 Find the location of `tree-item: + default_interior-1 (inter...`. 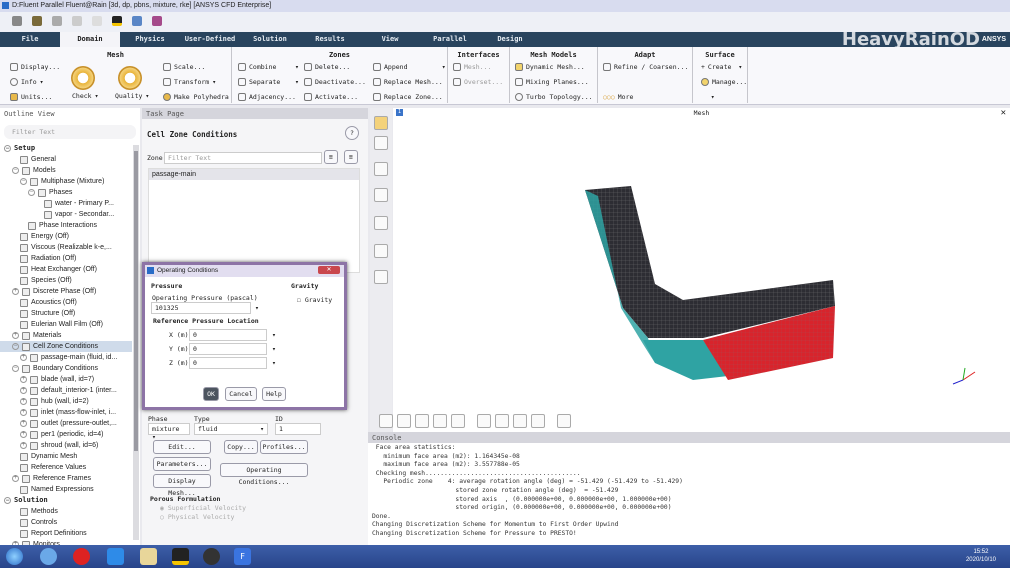

tree-item: + default_interior-1 (inter... is located at coordinates (66, 390).